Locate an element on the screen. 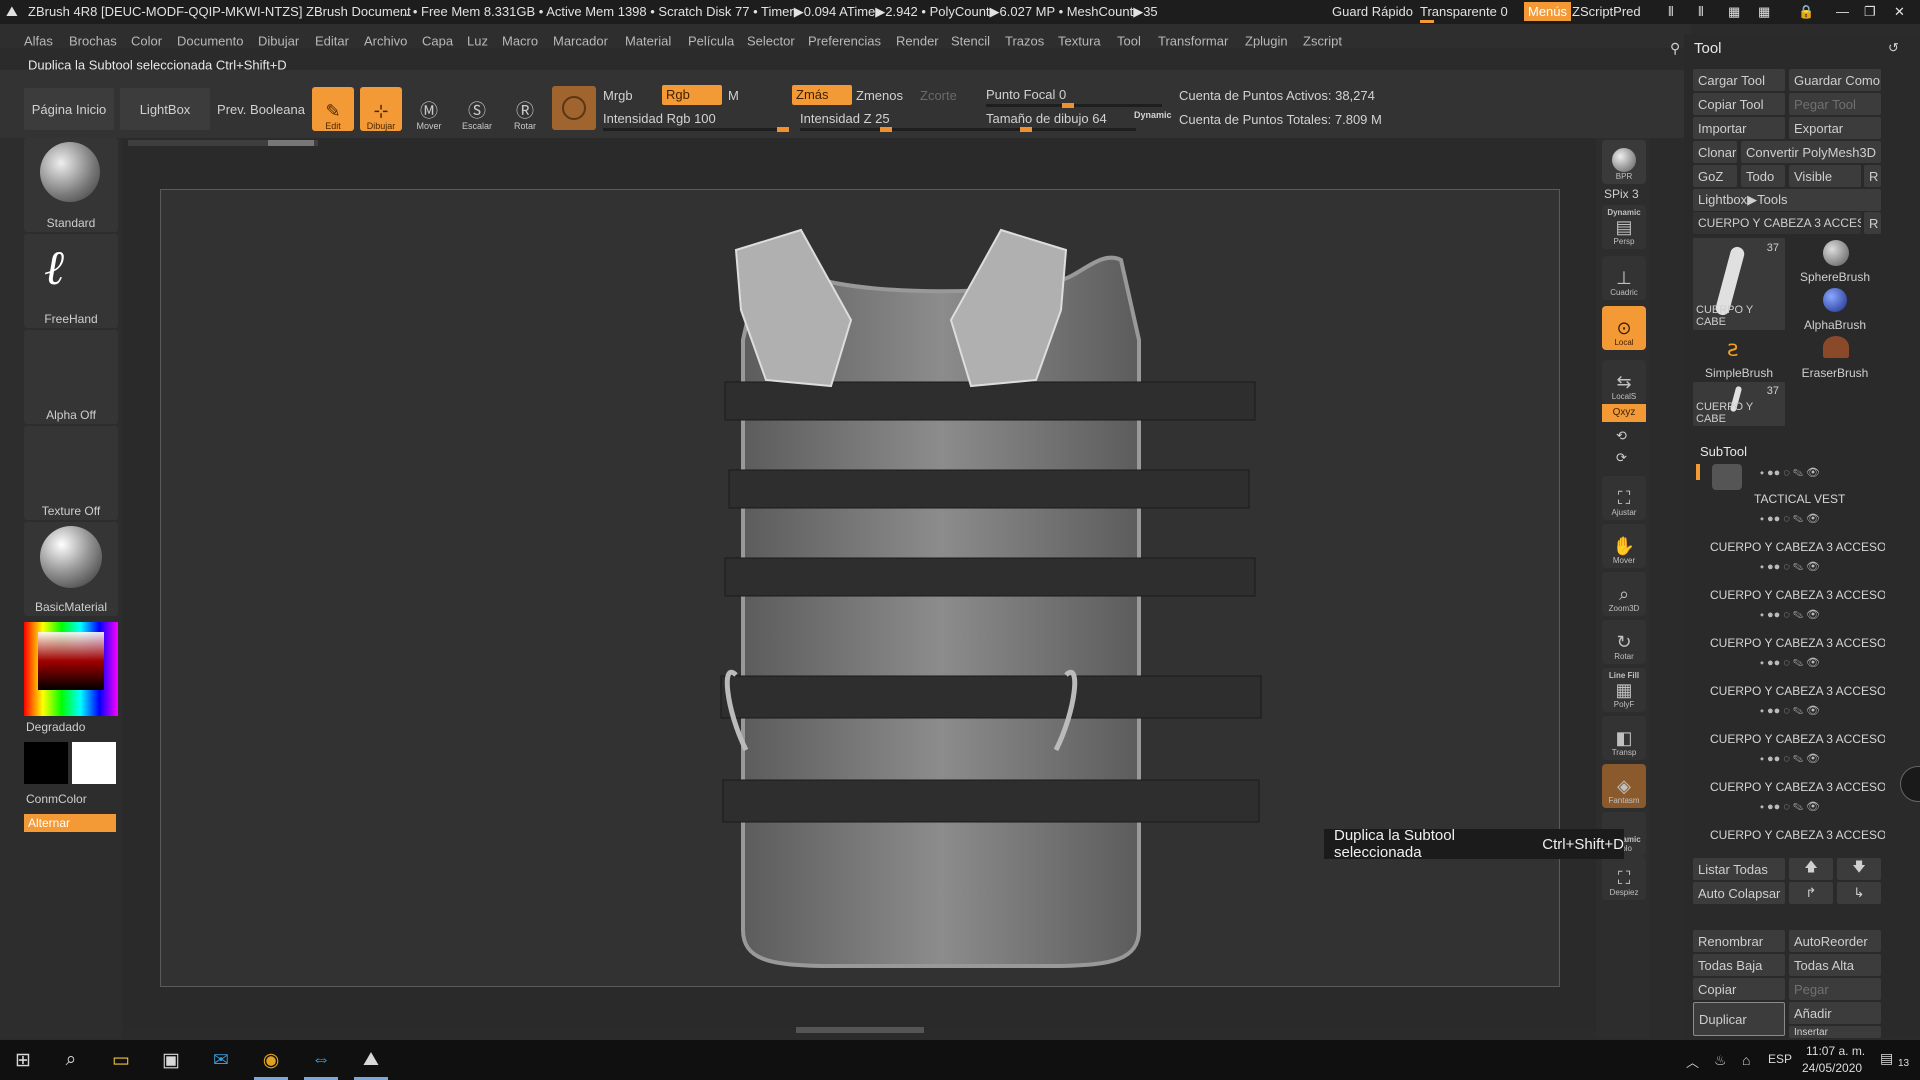 The image size is (1920, 1080). rename-button: Renombrar is located at coordinates (1739, 941).